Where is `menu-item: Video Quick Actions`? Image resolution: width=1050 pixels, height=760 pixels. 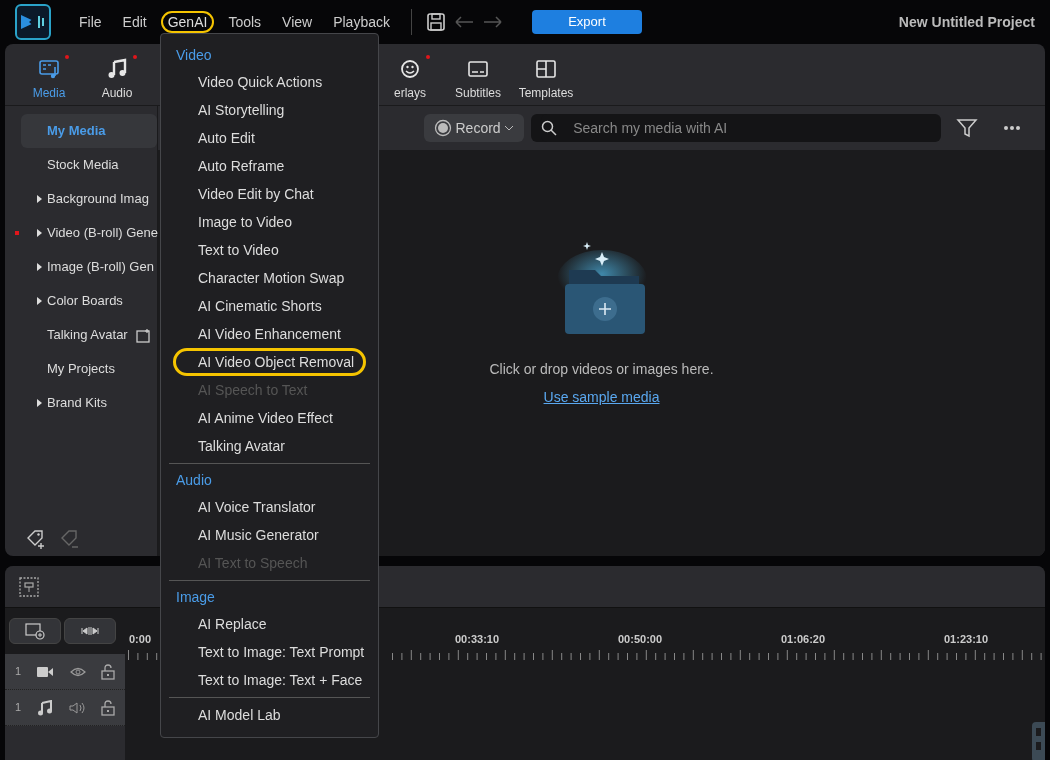 menu-item: Video Quick Actions is located at coordinates (269, 82).